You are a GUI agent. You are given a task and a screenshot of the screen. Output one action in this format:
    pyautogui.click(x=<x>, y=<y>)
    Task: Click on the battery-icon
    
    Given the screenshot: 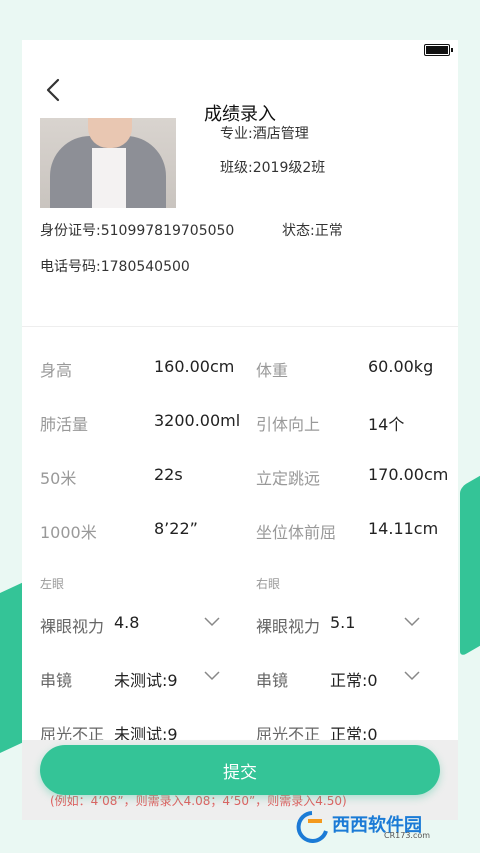 What is the action you would take?
    pyautogui.click(x=438, y=50)
    